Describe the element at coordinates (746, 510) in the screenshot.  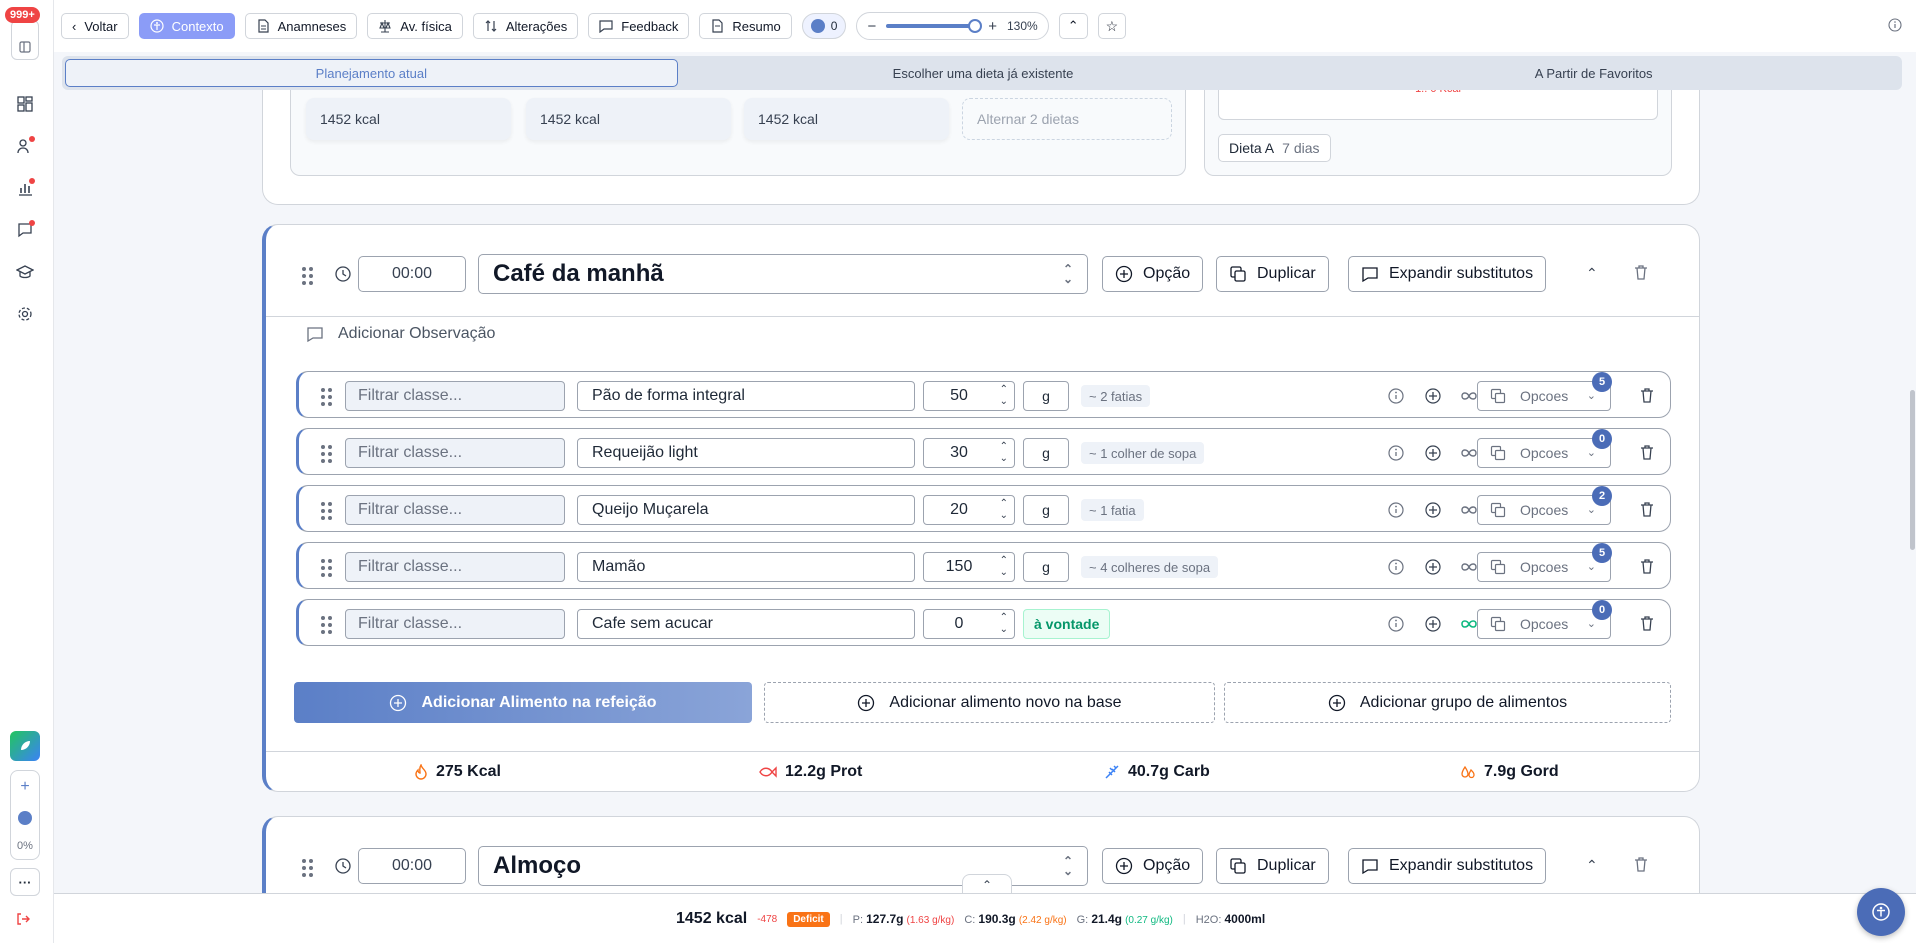
I see `food-name-input: Queijo Muçarela` at that location.